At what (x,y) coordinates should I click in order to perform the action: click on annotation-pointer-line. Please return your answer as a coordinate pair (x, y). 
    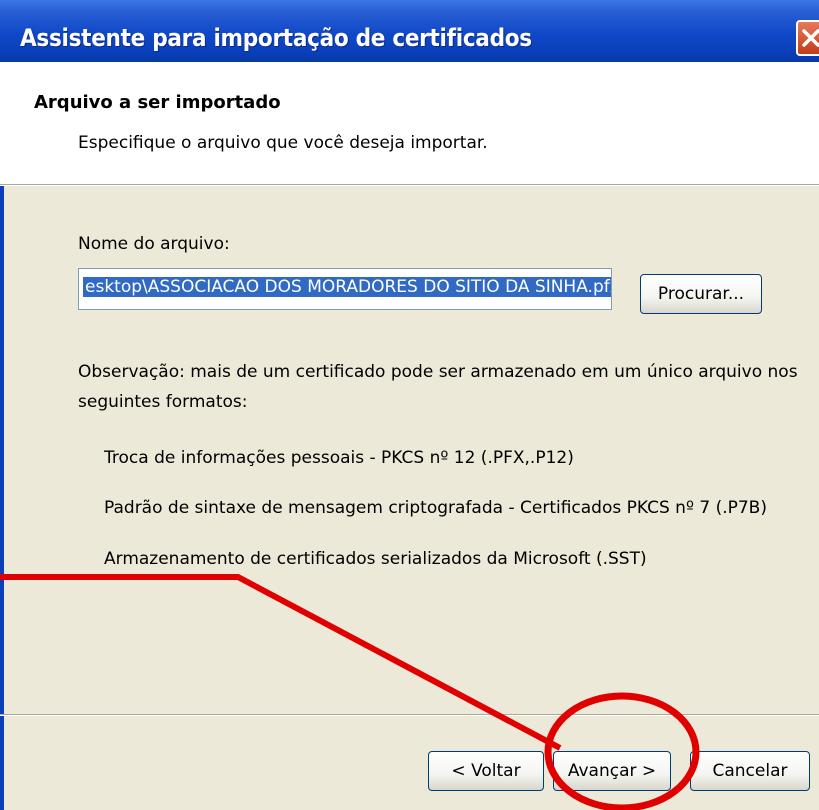
    Looking at the image, I should click on (281, 662).